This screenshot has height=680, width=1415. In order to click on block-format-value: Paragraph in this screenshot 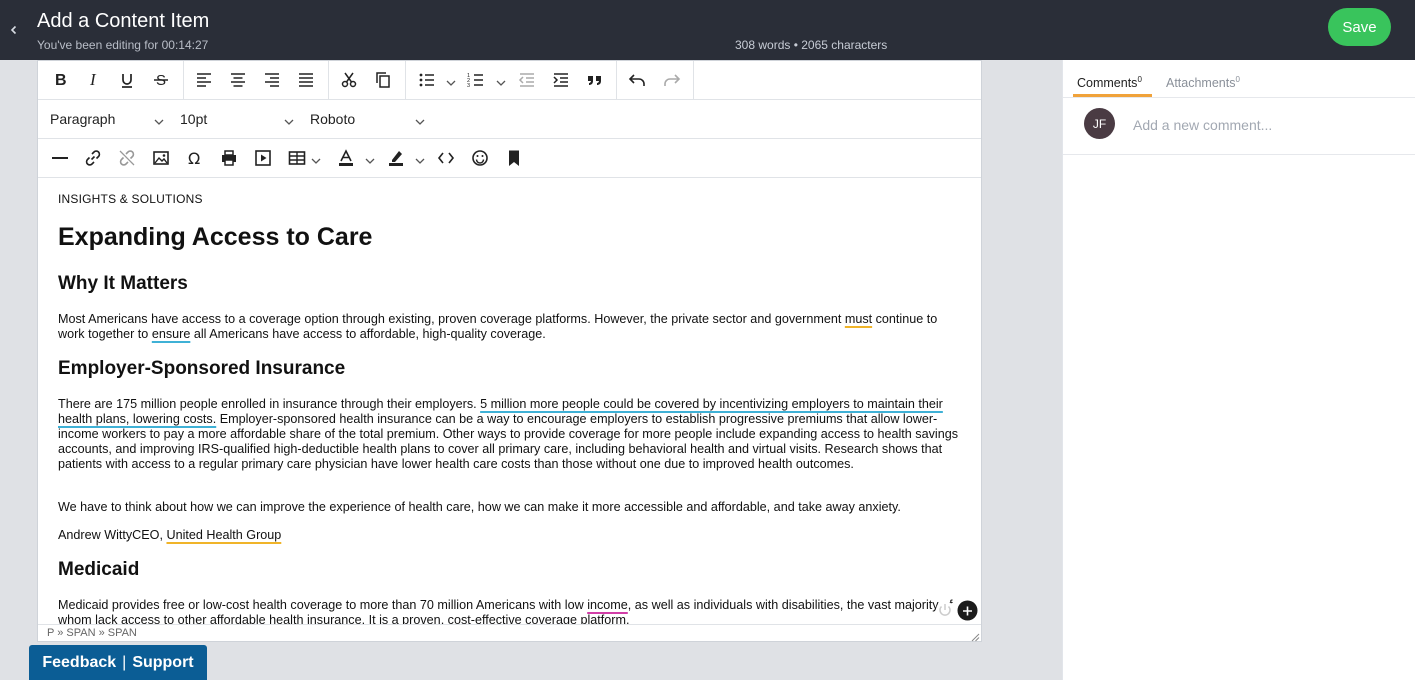, I will do `click(83, 119)`.